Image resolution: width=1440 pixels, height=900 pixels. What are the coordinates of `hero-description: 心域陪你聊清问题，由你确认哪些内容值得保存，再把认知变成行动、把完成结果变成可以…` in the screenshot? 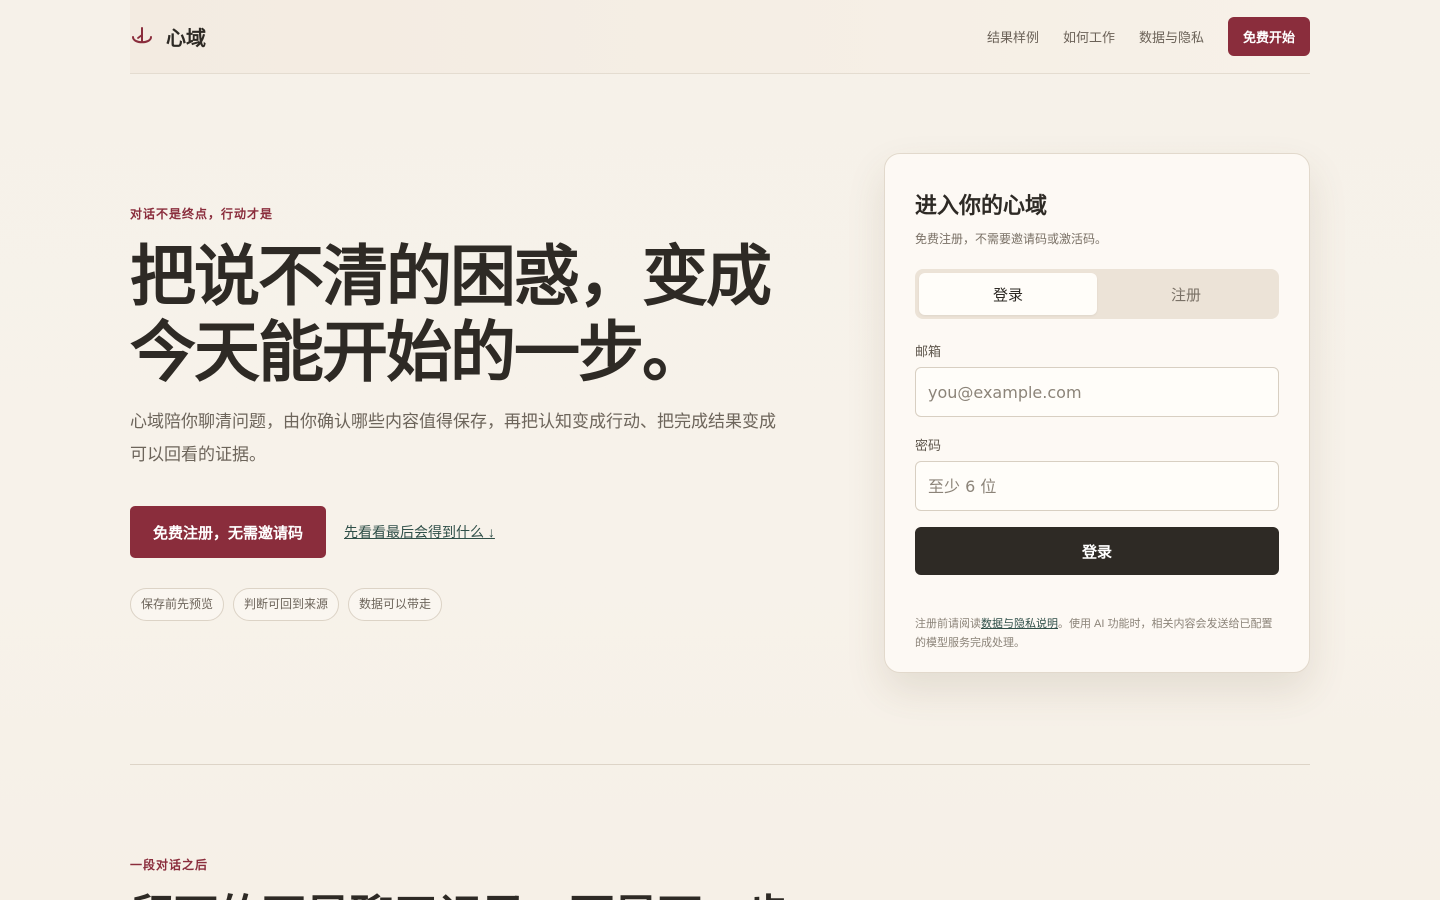 It's located at (453, 438).